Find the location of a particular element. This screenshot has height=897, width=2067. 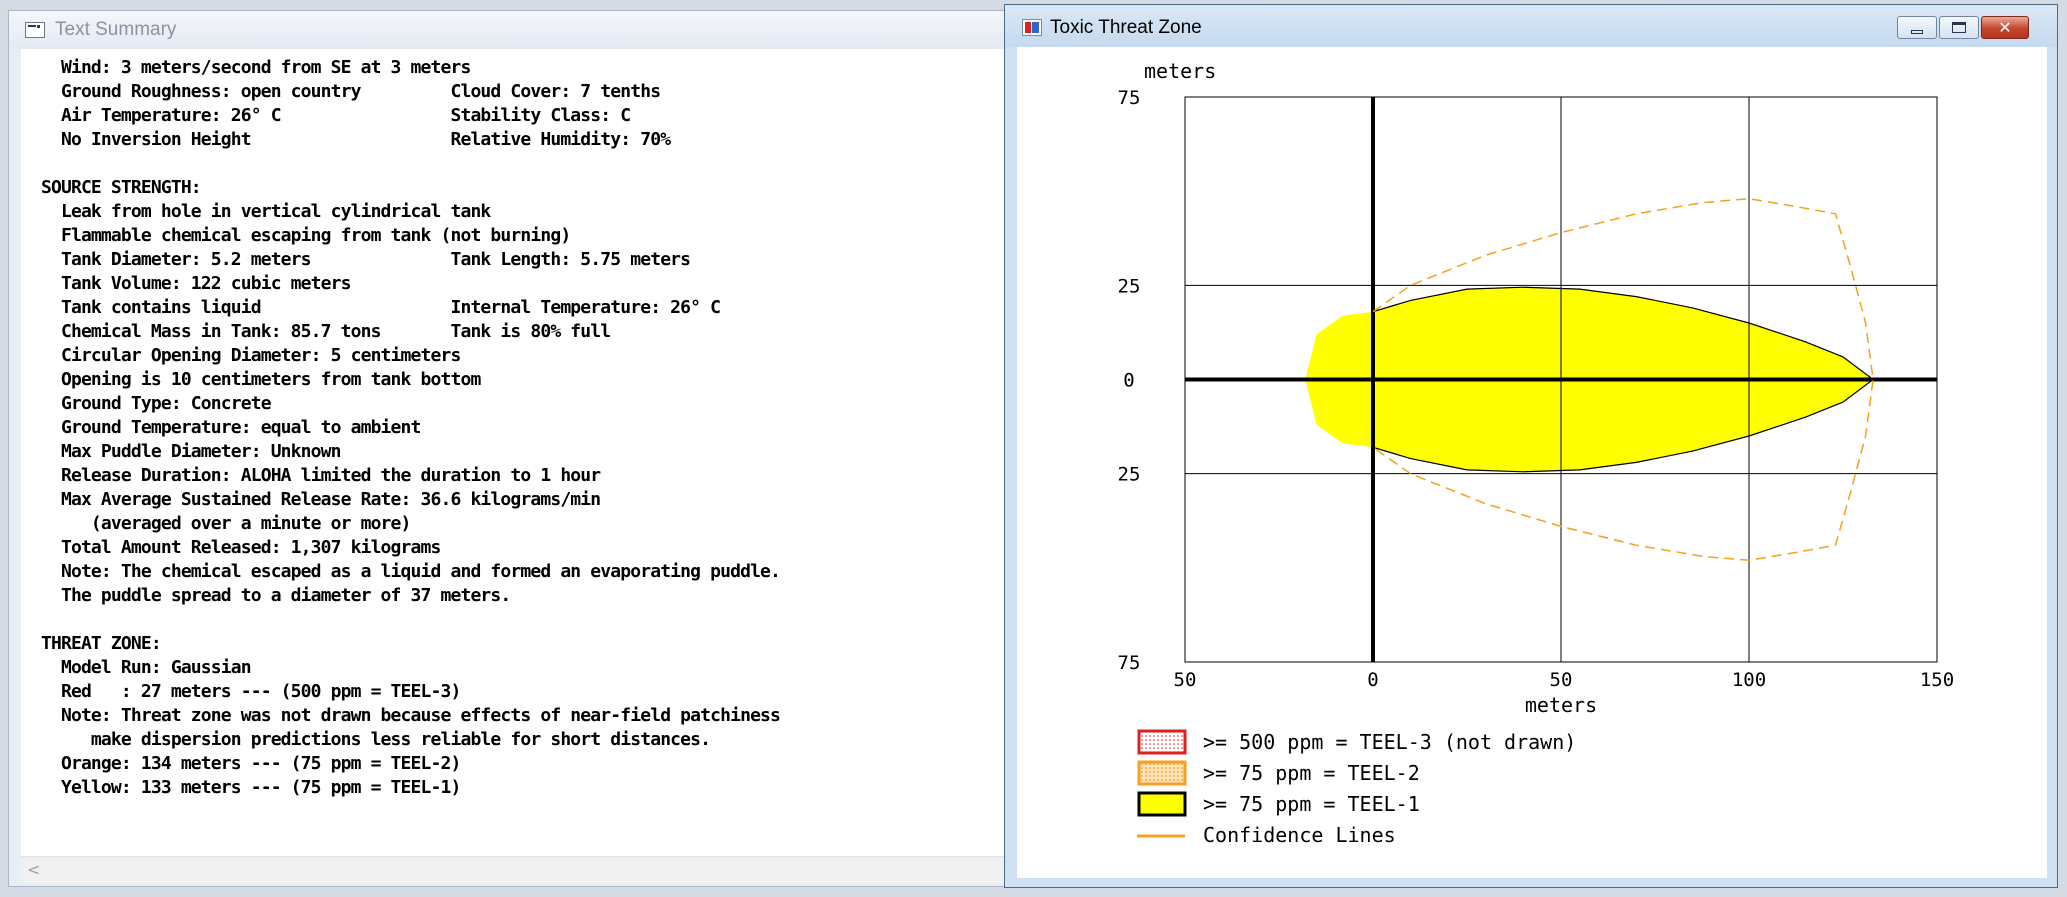

x-tick-label: 0 is located at coordinates (1372, 680).